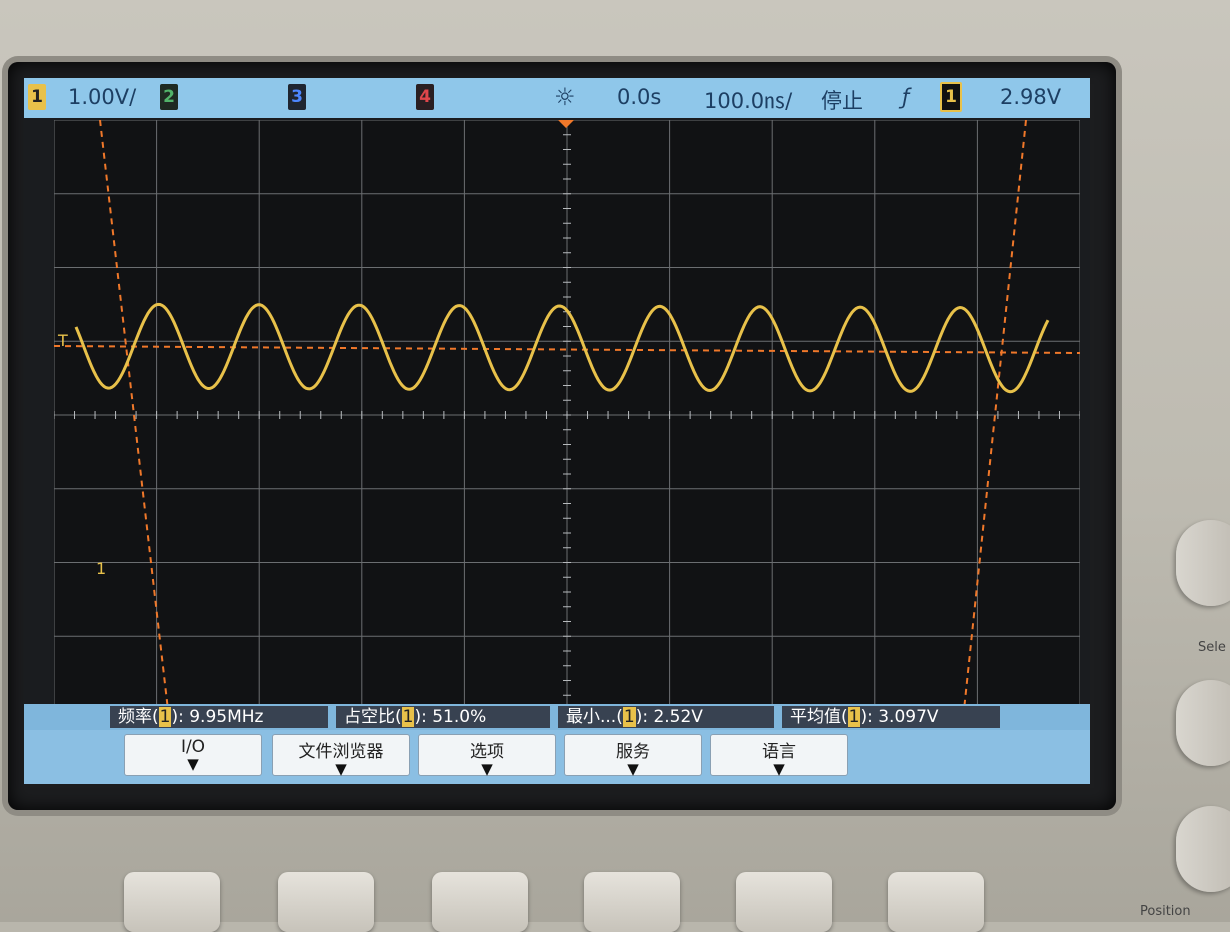 Image resolution: width=1230 pixels, height=932 pixels. I want to click on run-state: 停止, so click(842, 101).